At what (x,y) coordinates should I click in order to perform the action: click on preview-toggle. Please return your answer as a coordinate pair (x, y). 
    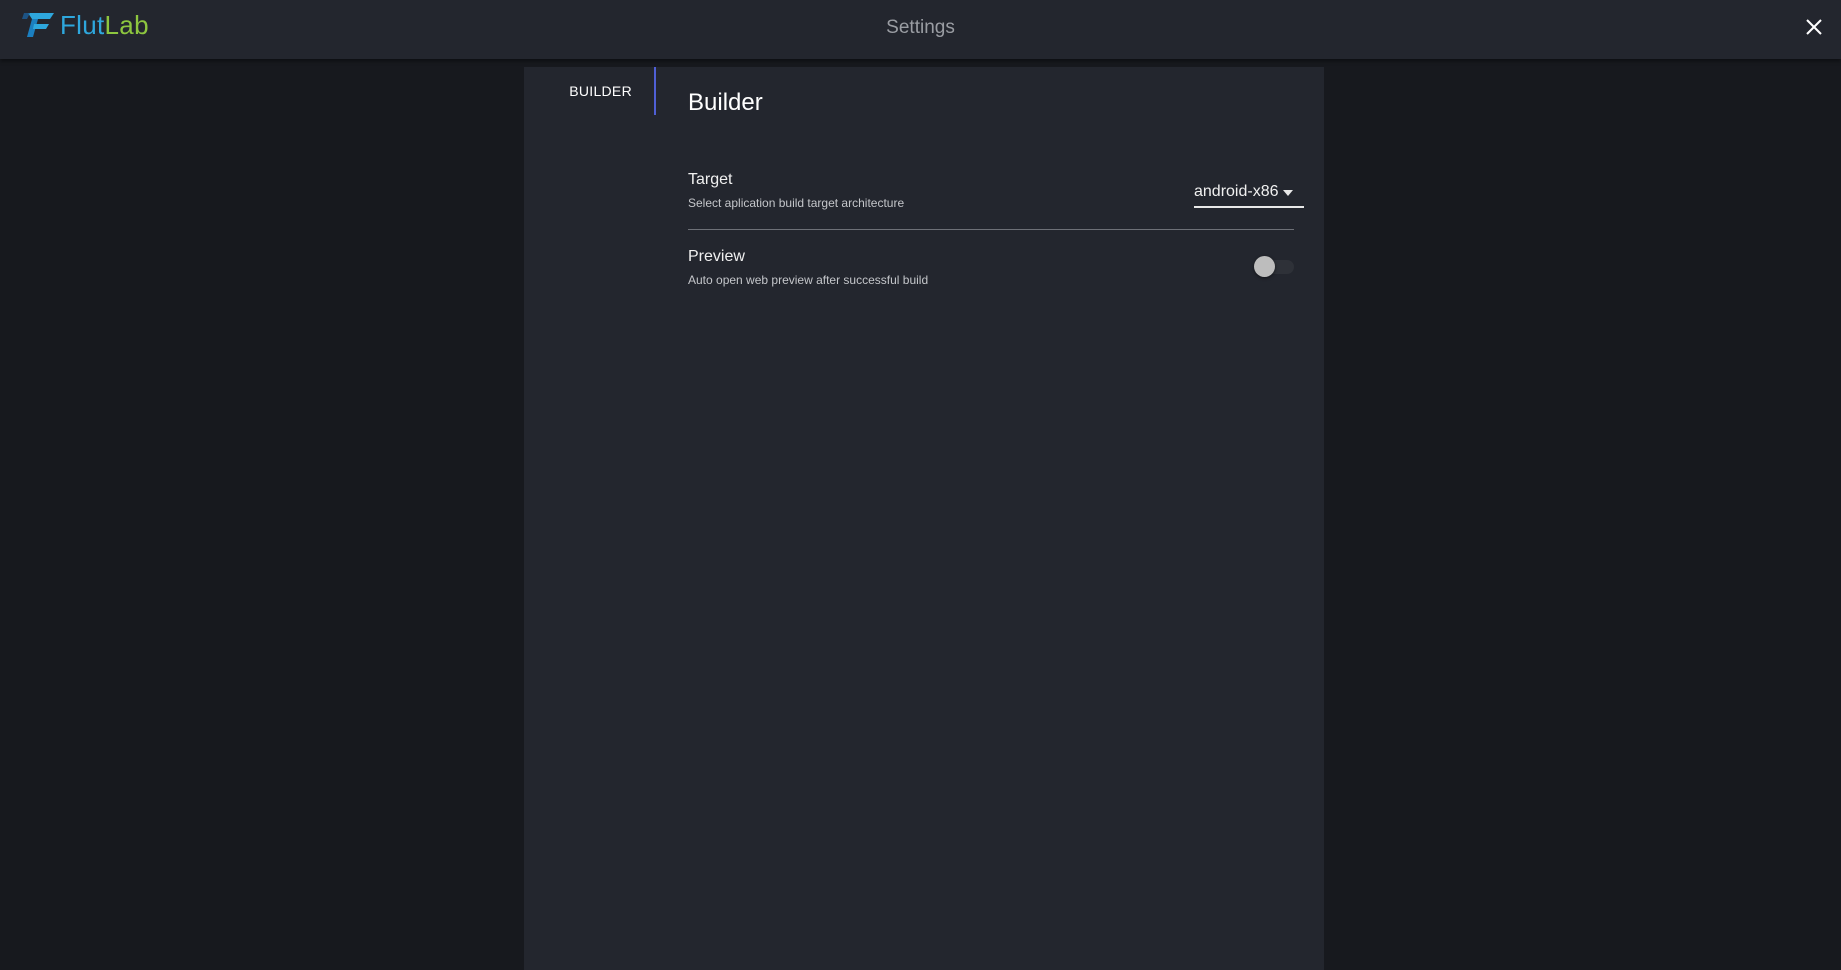
    Looking at the image, I should click on (1274, 266).